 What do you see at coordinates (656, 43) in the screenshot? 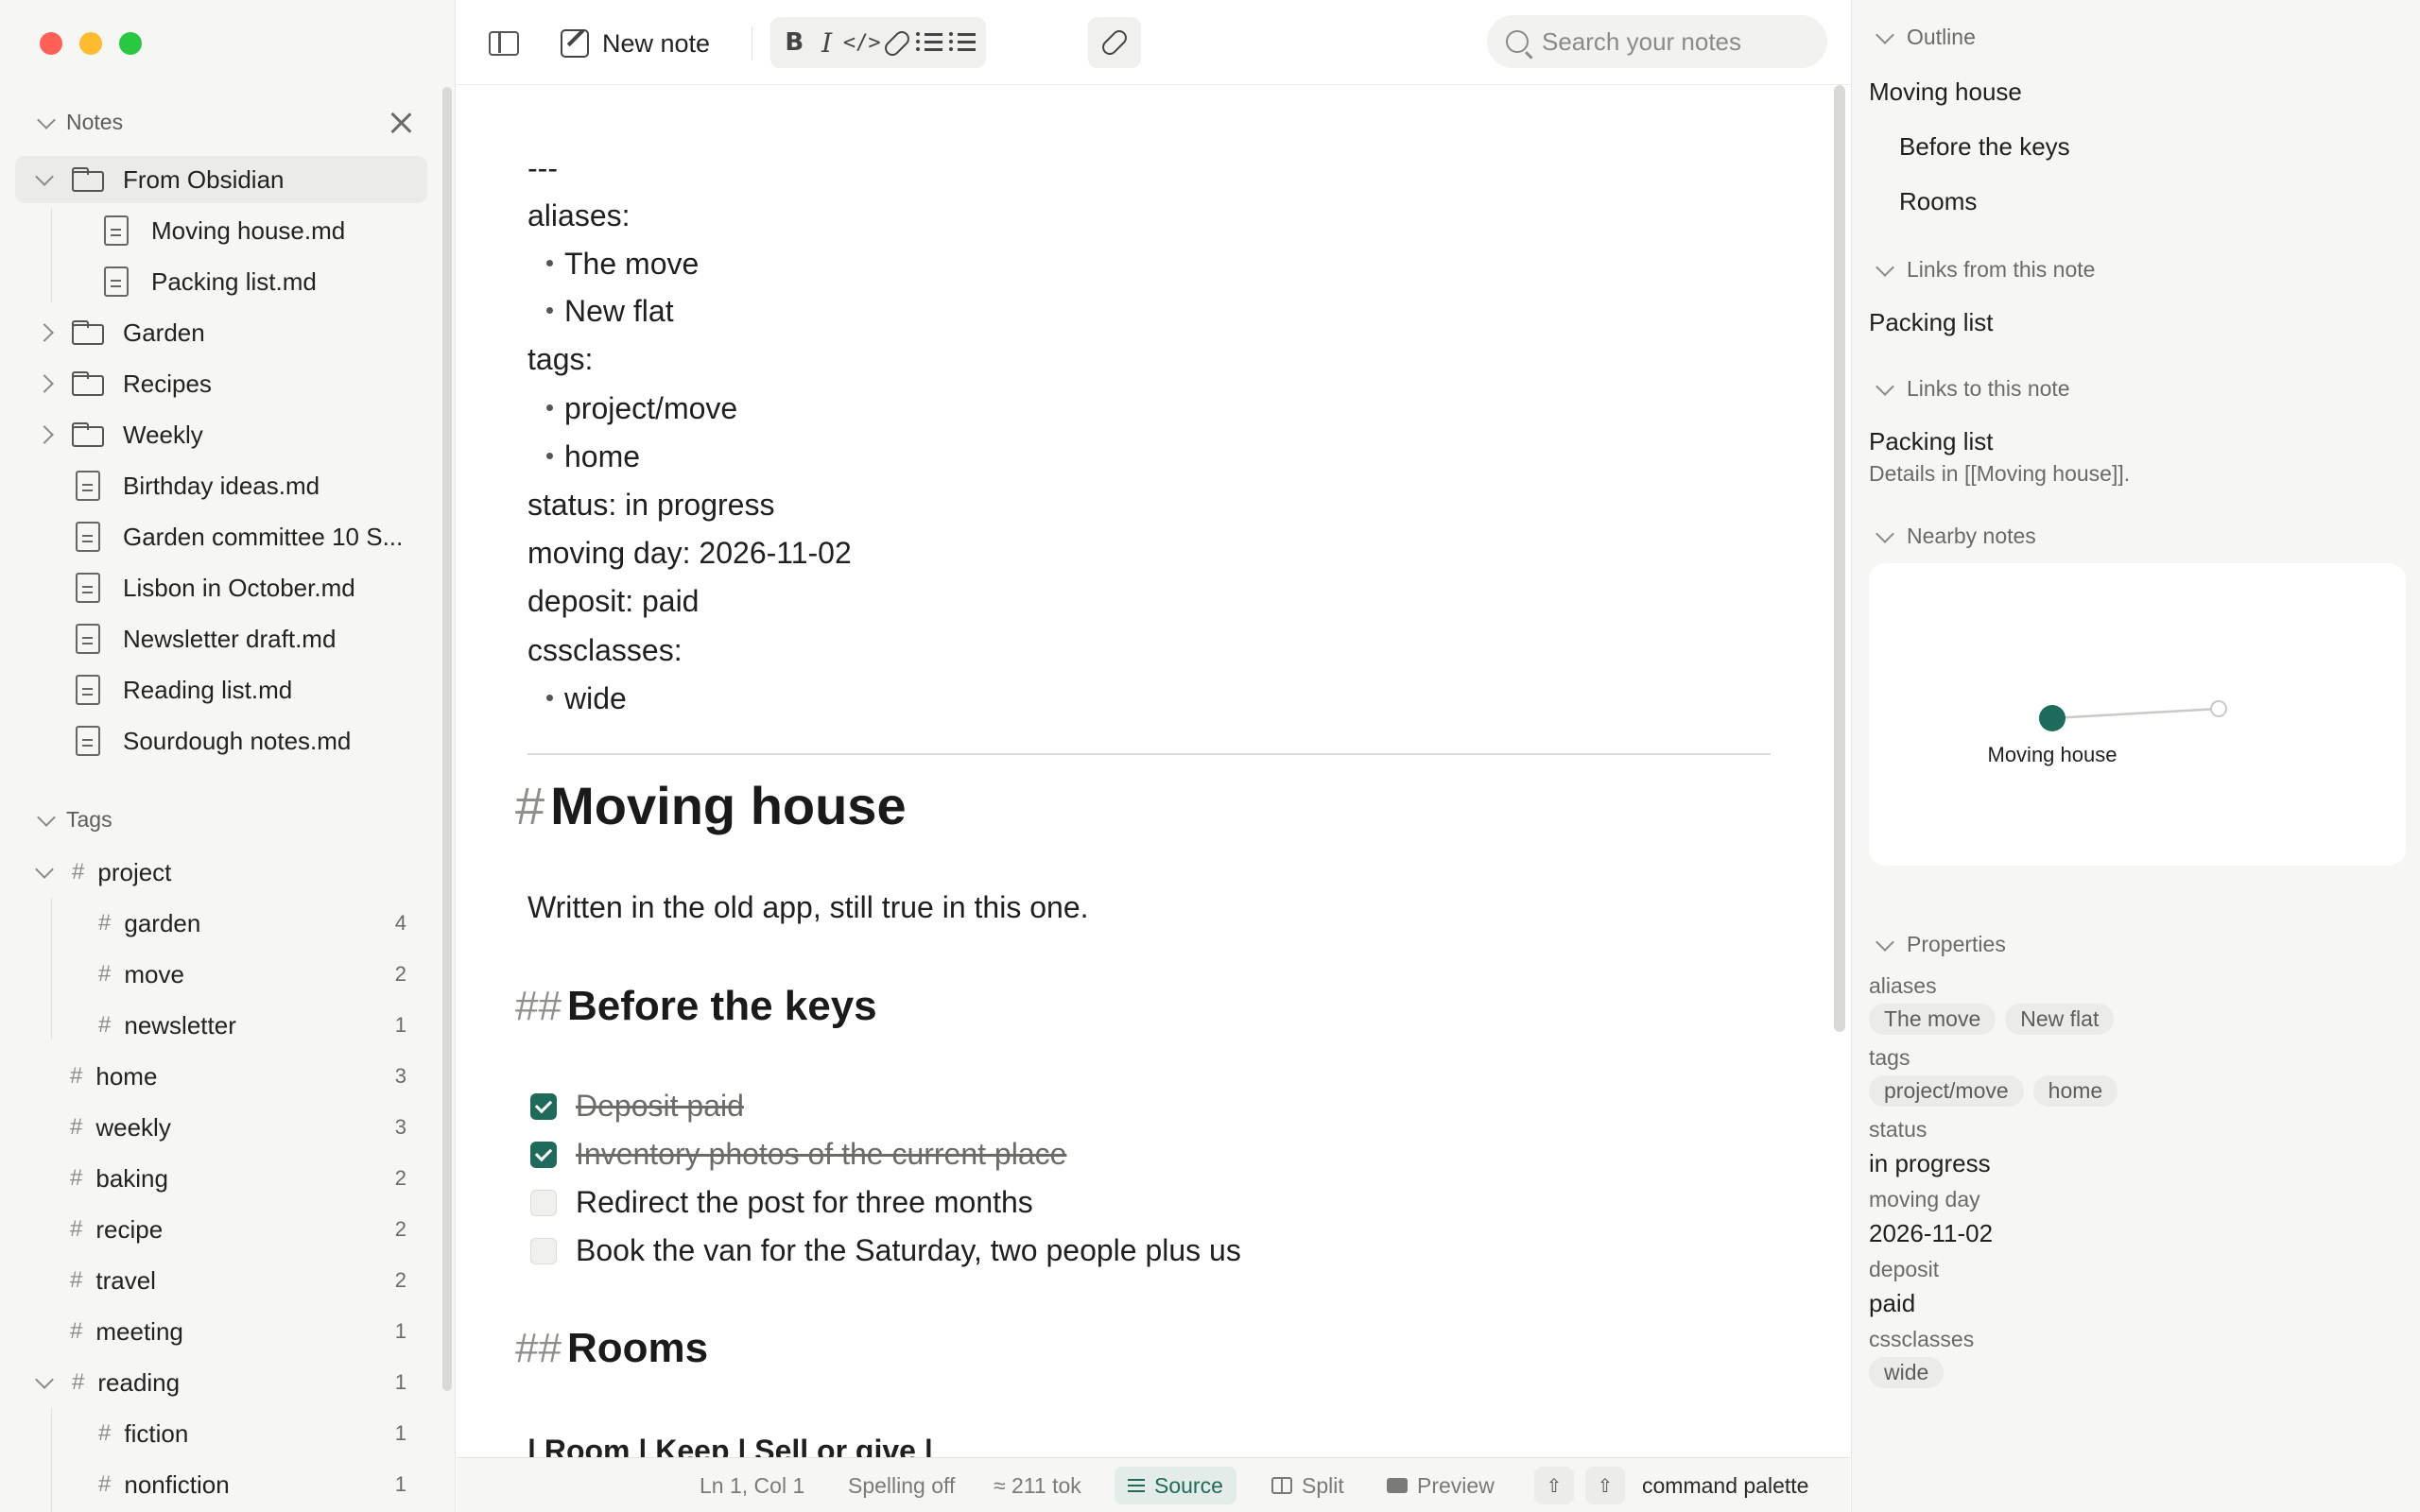
I see `new-note-label: New note` at bounding box center [656, 43].